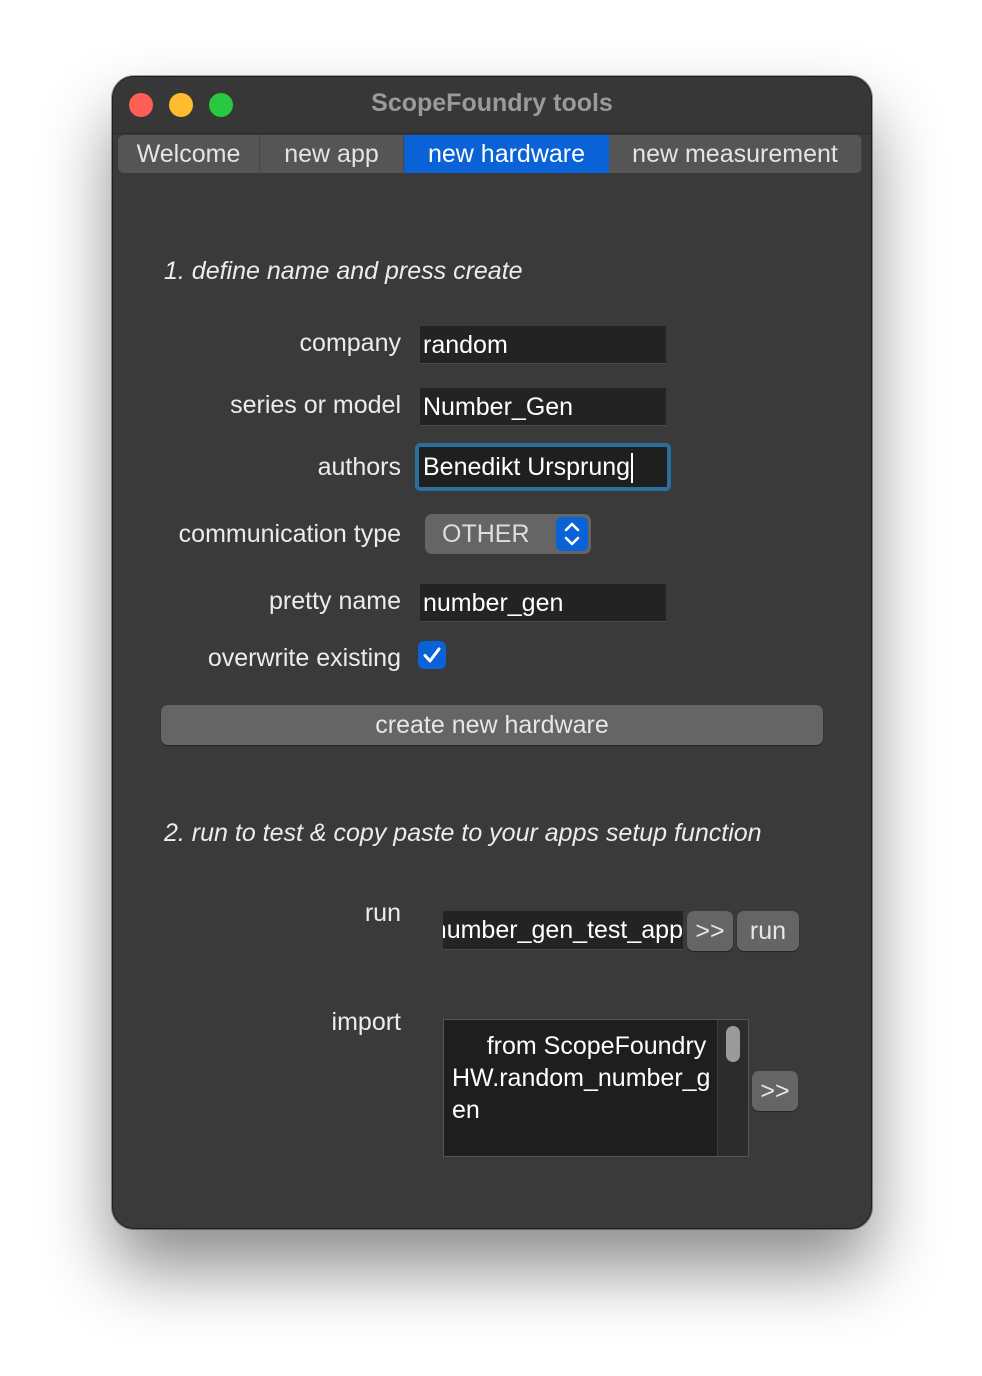  I want to click on authors-field: Benedikt Ursprung, so click(543, 467).